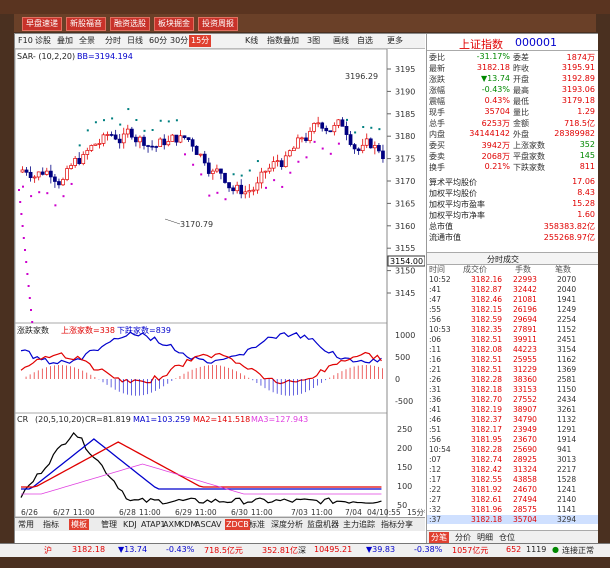 This screenshot has height=568, width=610. What do you see at coordinates (406, 261) in the screenshot?
I see `current-price-label: 3154.00` at bounding box center [406, 261].